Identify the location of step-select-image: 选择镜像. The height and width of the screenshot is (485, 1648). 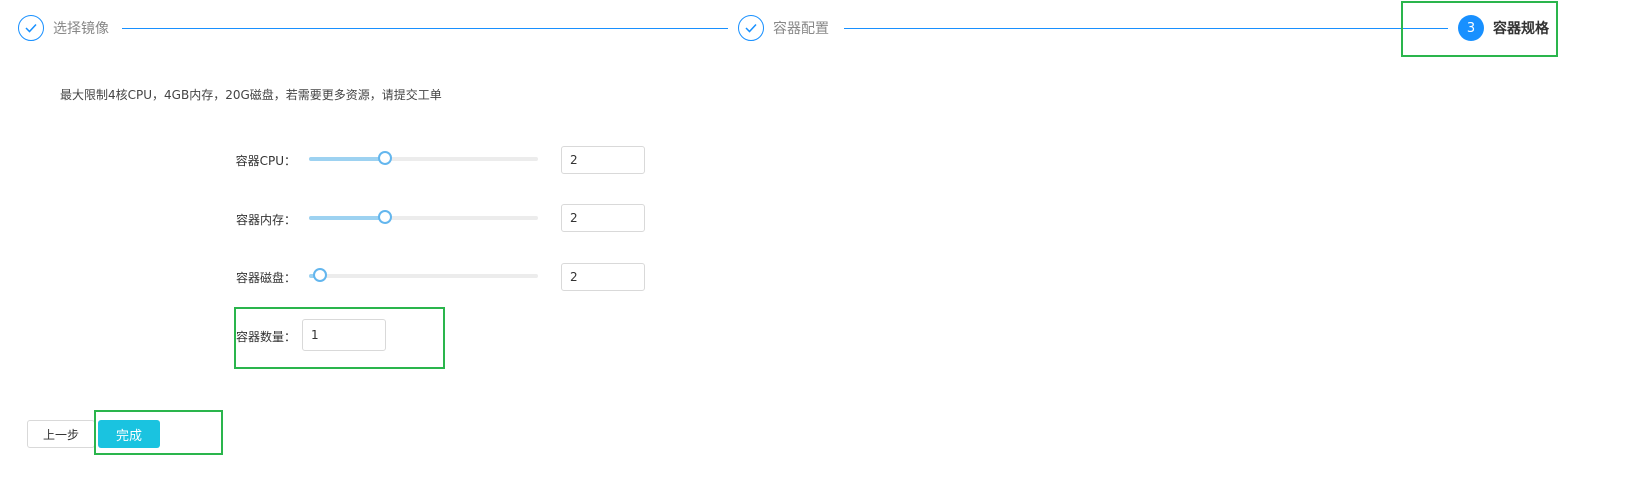
(63, 28).